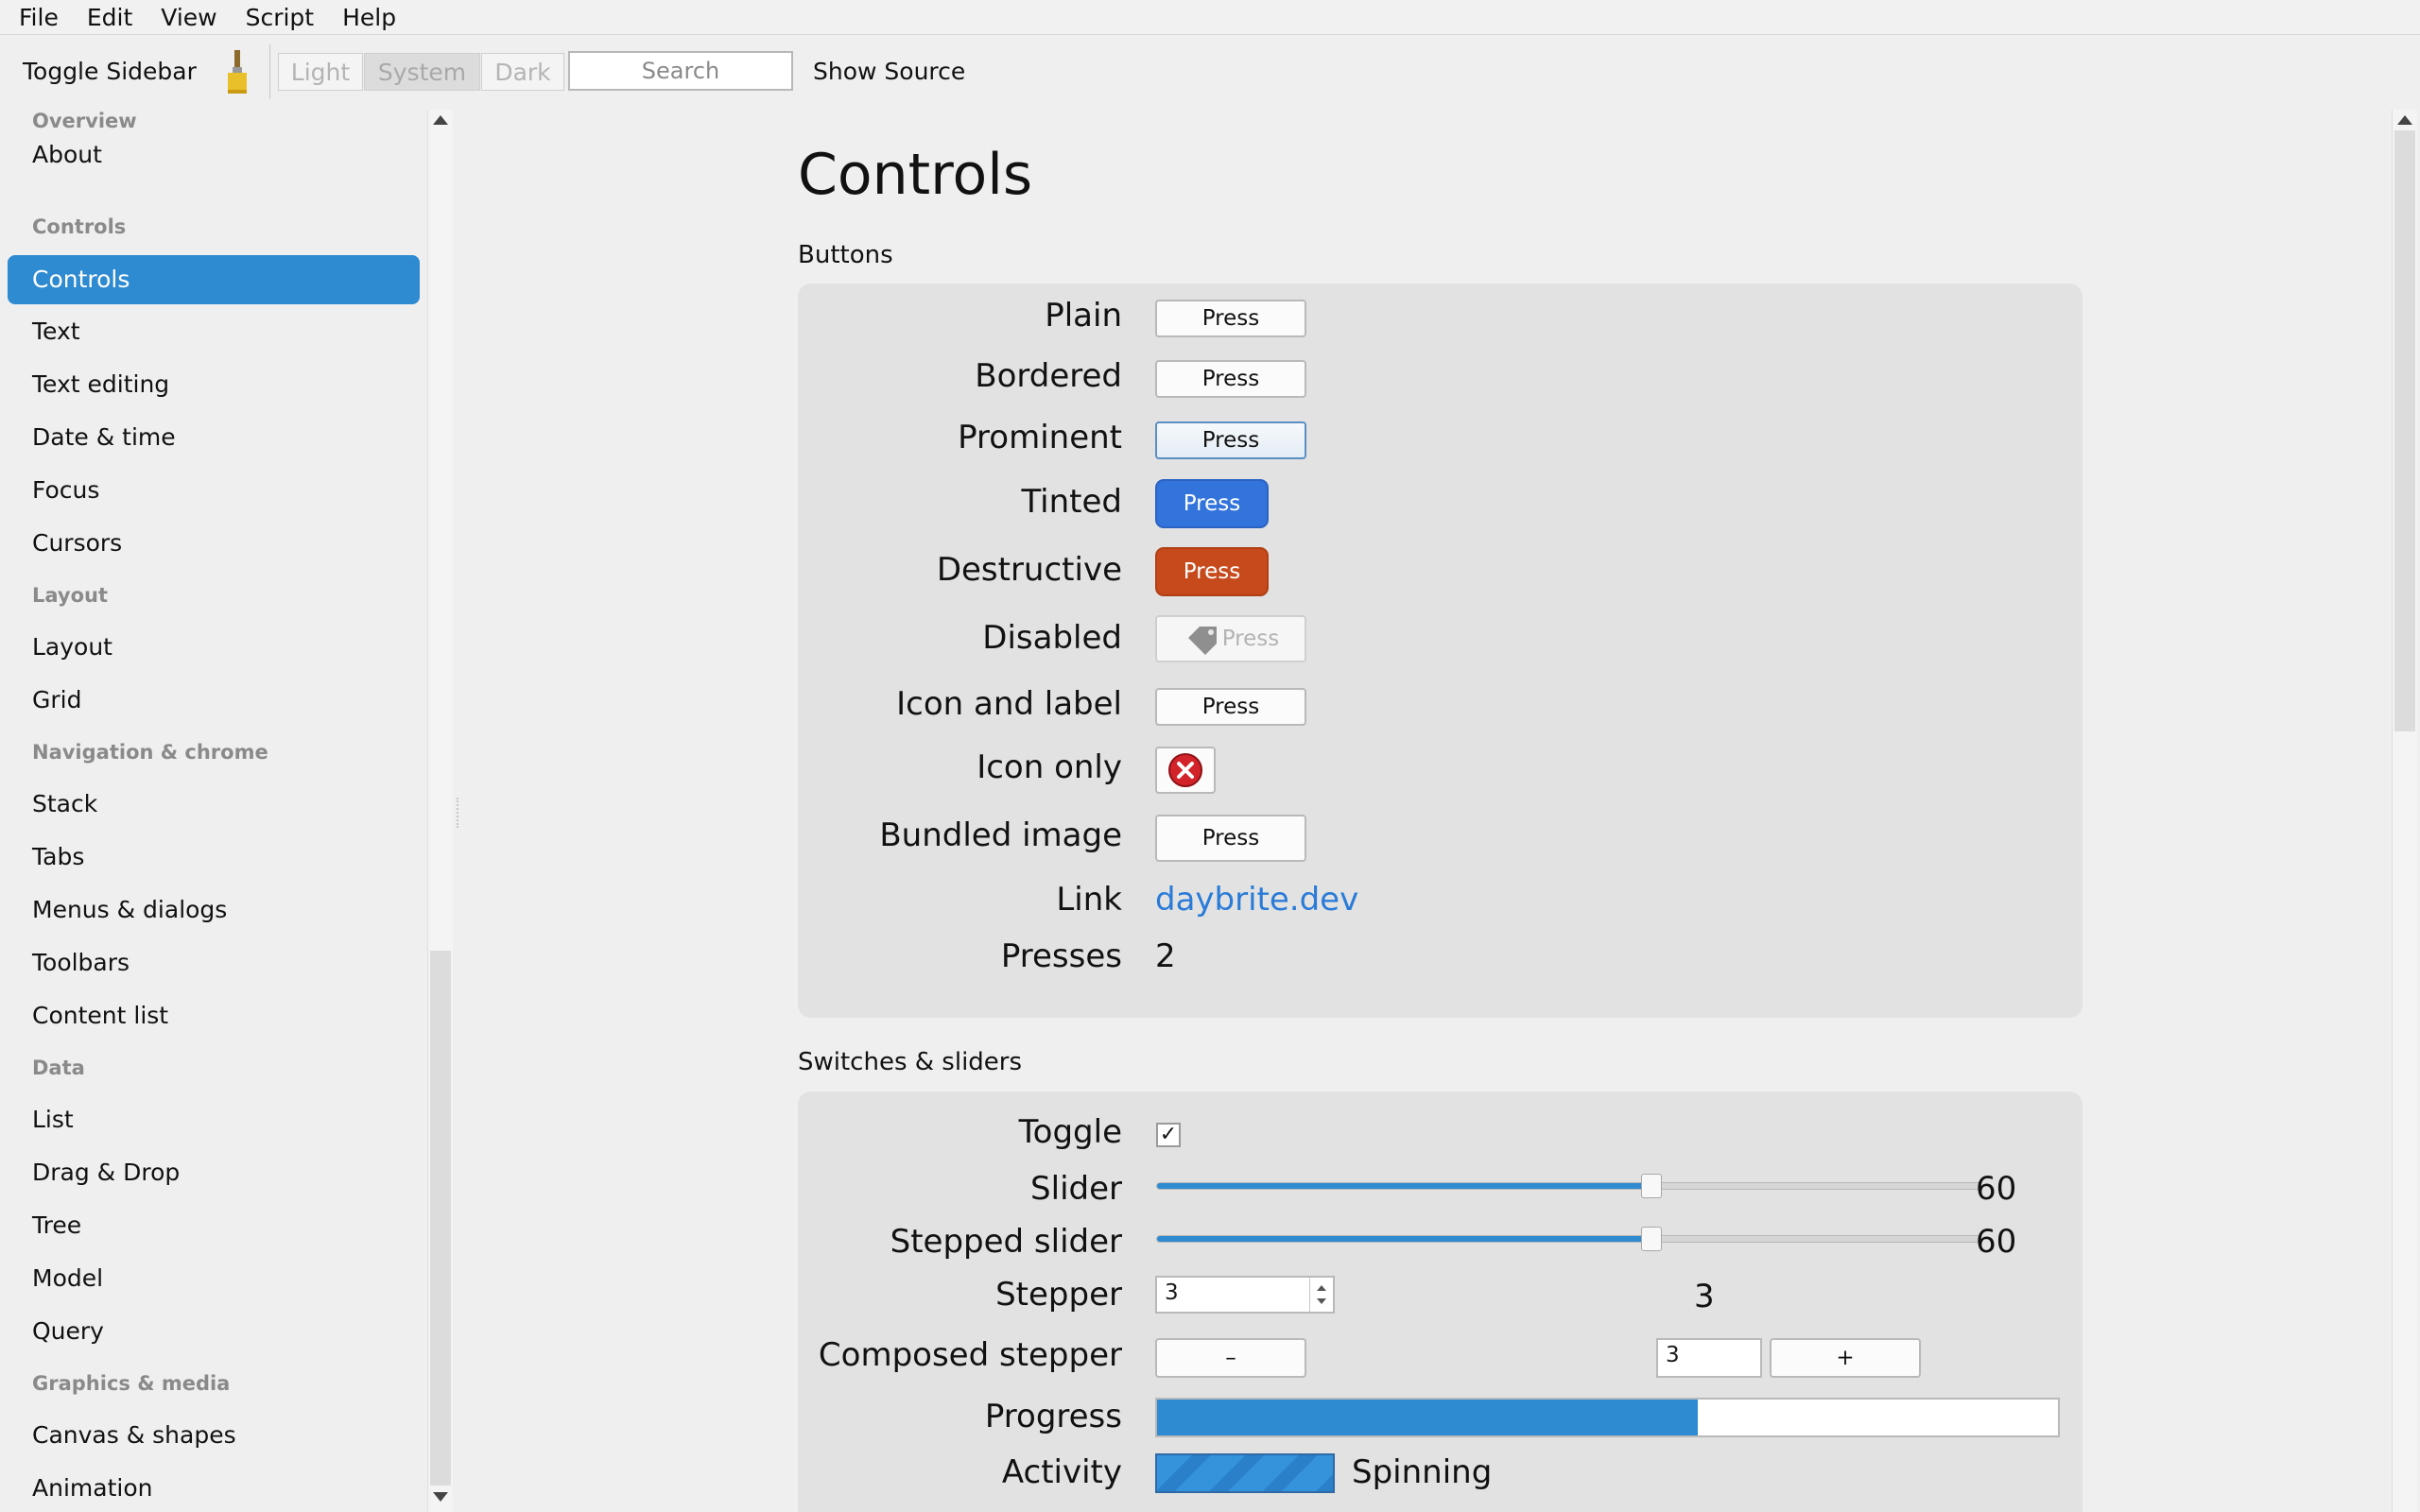 The image size is (2420, 1512). What do you see at coordinates (1070, 1132) in the screenshot?
I see `row-label-toggle: Toggle` at bounding box center [1070, 1132].